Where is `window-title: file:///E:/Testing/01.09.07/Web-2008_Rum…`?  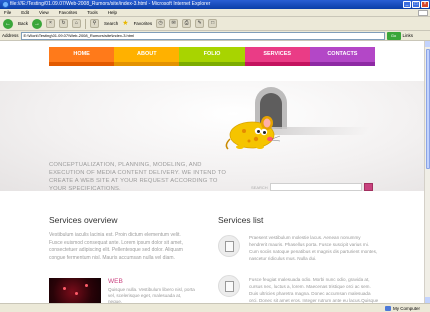
window-title: file:///E:/Testing/01.09.07/Web-2008_Rum… is located at coordinates (110, 4).